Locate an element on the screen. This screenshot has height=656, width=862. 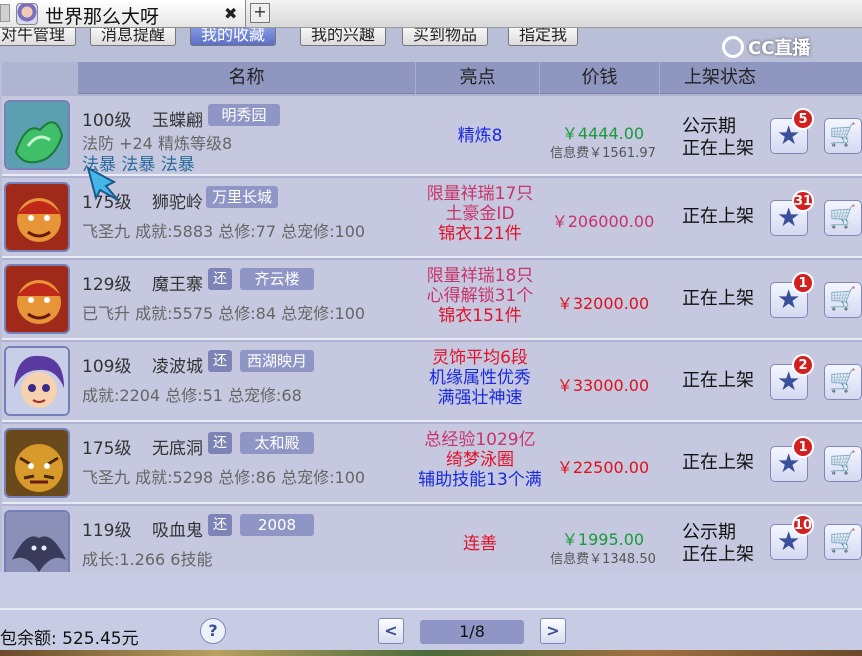
item-name: 玉蝶翩 is located at coordinates (177, 121).